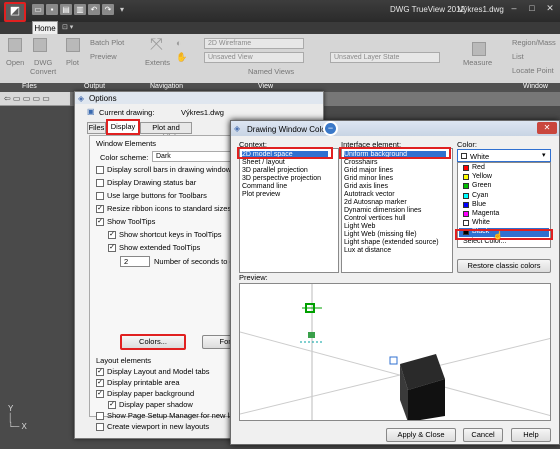 This screenshot has width=560, height=449. Describe the element at coordinates (533, 70) in the screenshot. I see `locate-point-button: Locate Point` at that location.